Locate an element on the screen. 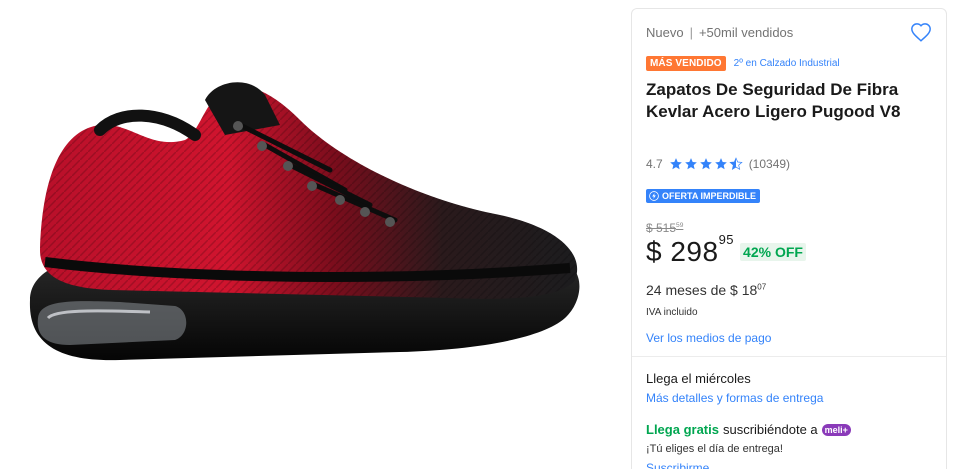 This screenshot has height=469, width=953. badges-row: MÁS VENDIDO 2º en Calzado Industrial is located at coordinates (743, 63).